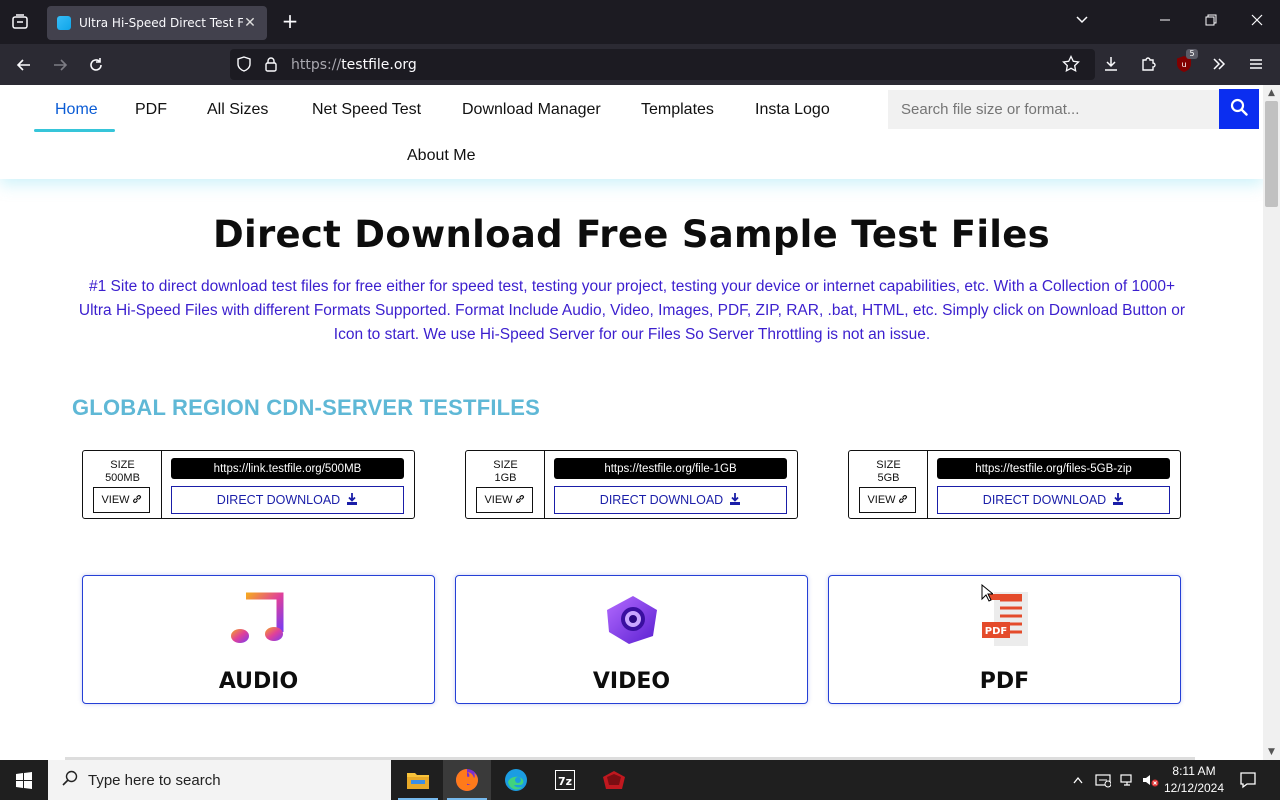 This screenshot has height=800, width=1280. I want to click on size-column: SIZE 1GB VIEW, so click(505, 484).